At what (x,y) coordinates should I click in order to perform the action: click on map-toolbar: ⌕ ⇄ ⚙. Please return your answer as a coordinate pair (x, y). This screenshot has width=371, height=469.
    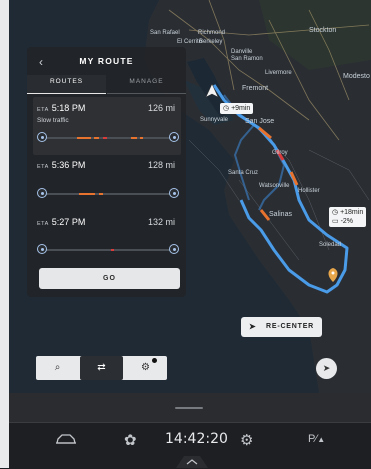
    Looking at the image, I should click on (101, 368).